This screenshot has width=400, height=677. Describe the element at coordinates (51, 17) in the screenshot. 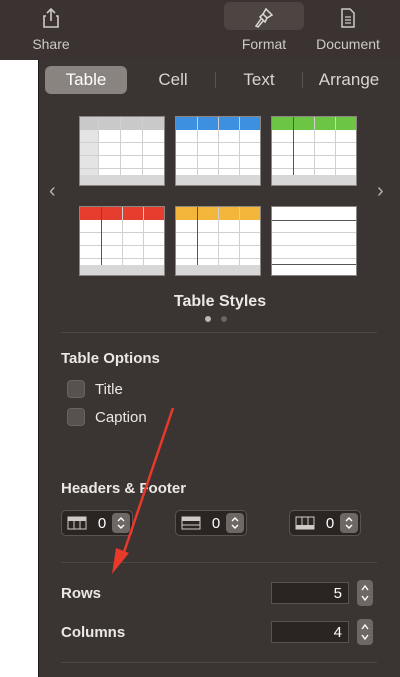

I see `share-icon` at that location.